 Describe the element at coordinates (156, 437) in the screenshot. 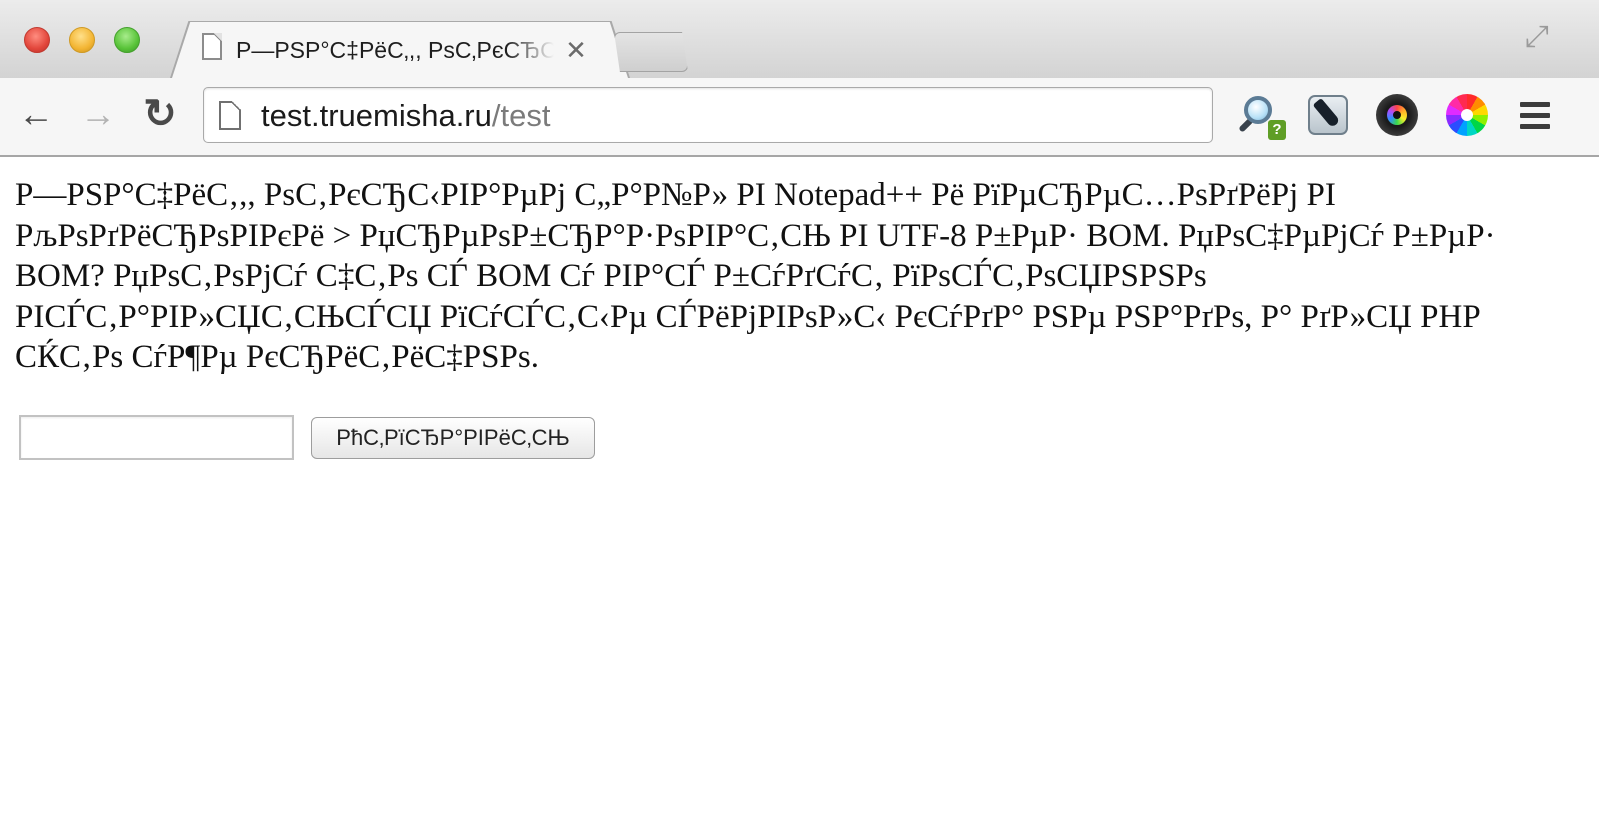

I see `text-input-field` at that location.